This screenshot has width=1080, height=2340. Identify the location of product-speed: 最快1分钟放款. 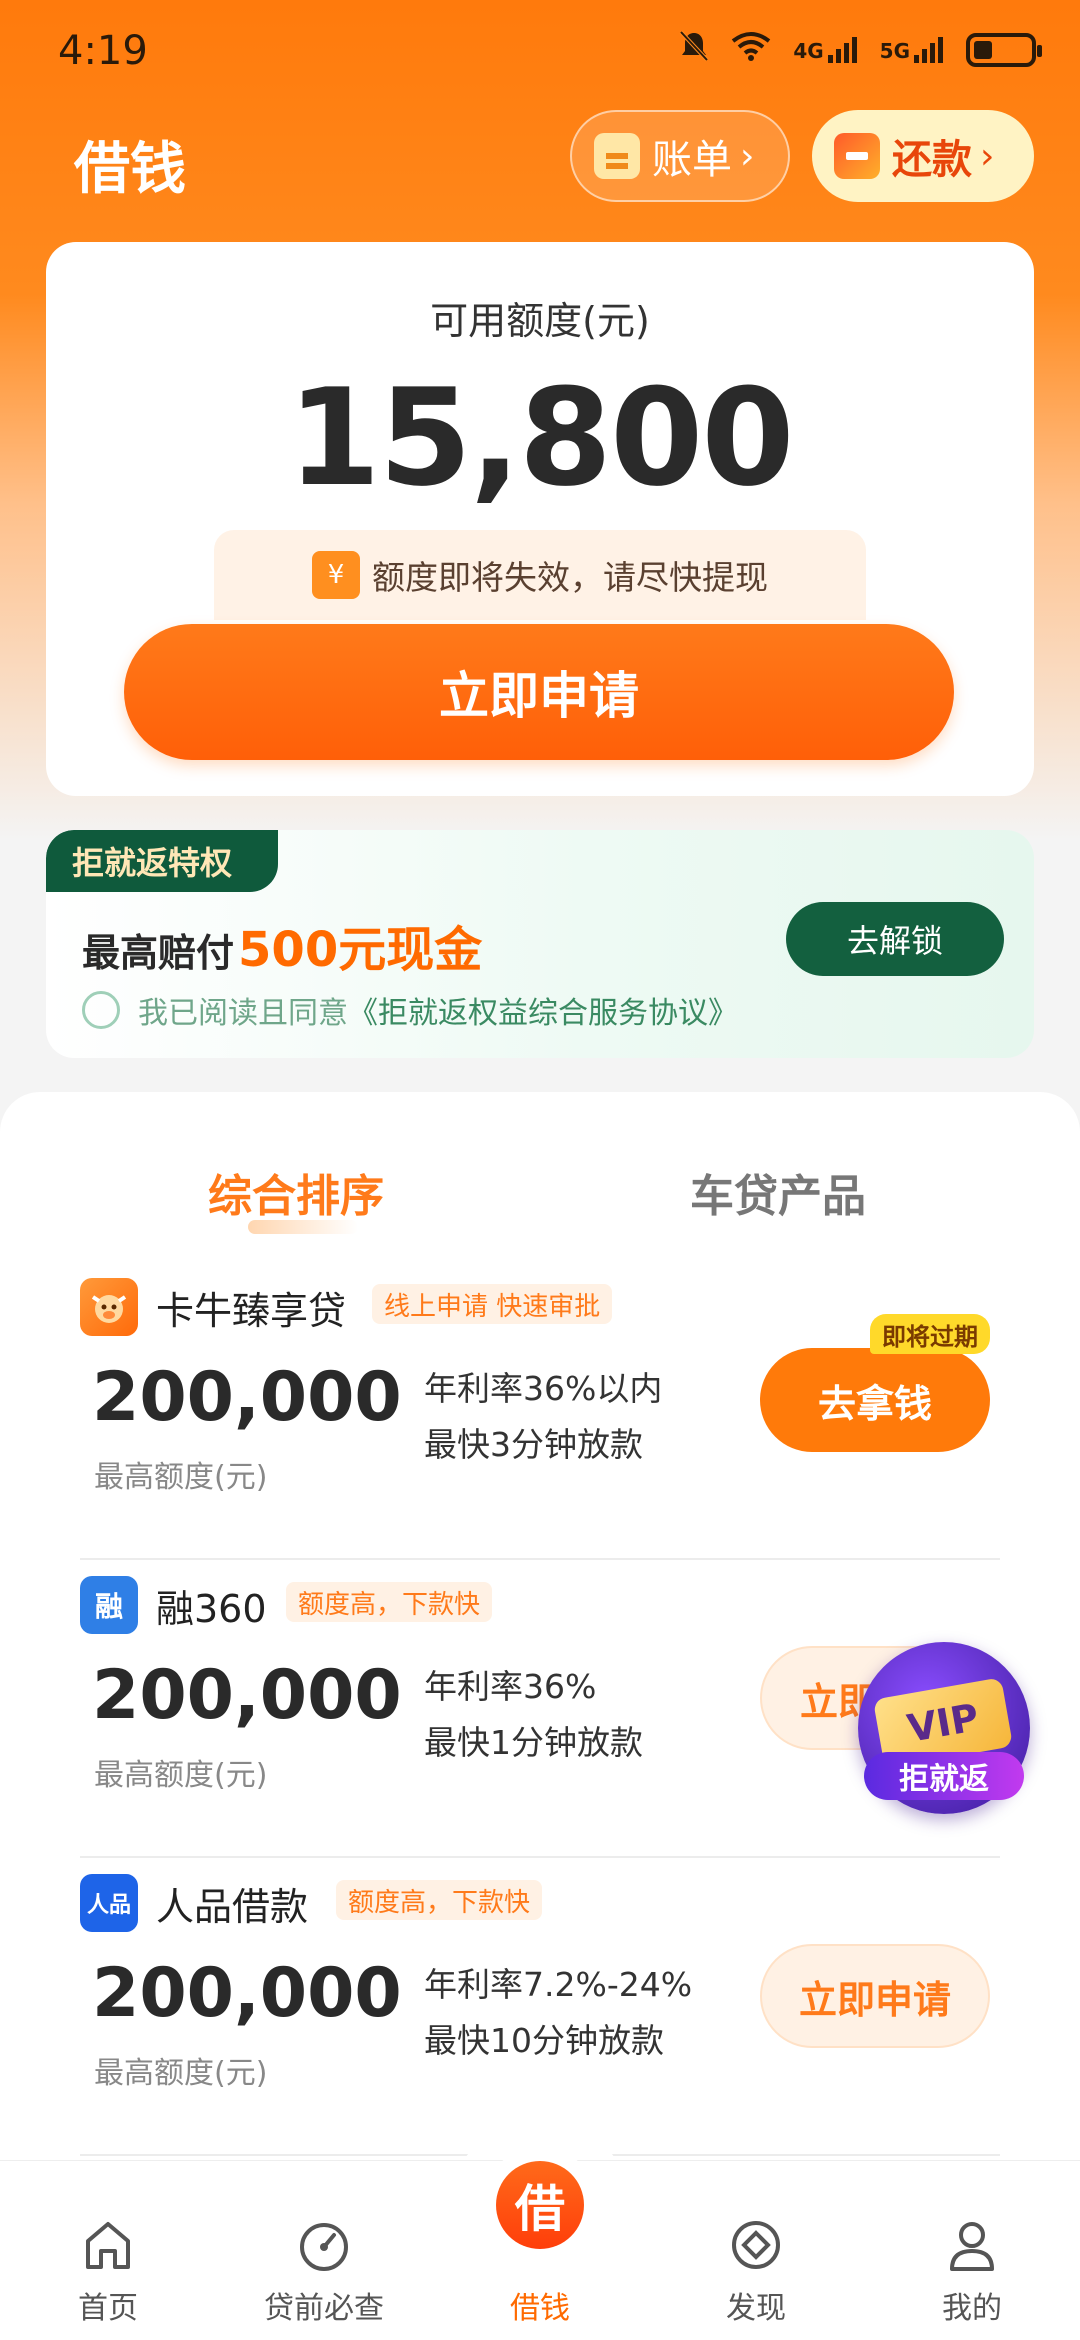
(533, 1742).